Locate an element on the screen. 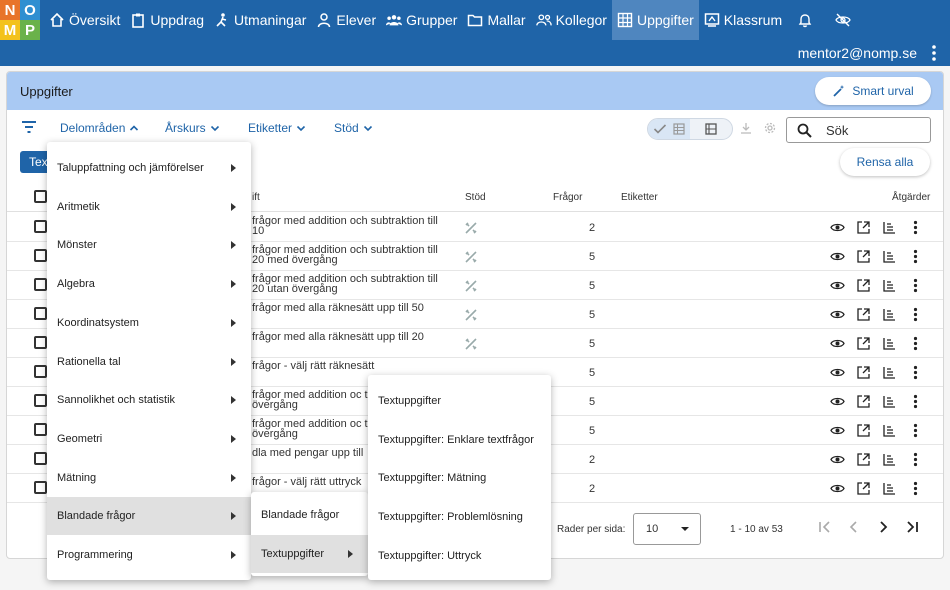  menu-item: Rationella tal is located at coordinates (149, 362).